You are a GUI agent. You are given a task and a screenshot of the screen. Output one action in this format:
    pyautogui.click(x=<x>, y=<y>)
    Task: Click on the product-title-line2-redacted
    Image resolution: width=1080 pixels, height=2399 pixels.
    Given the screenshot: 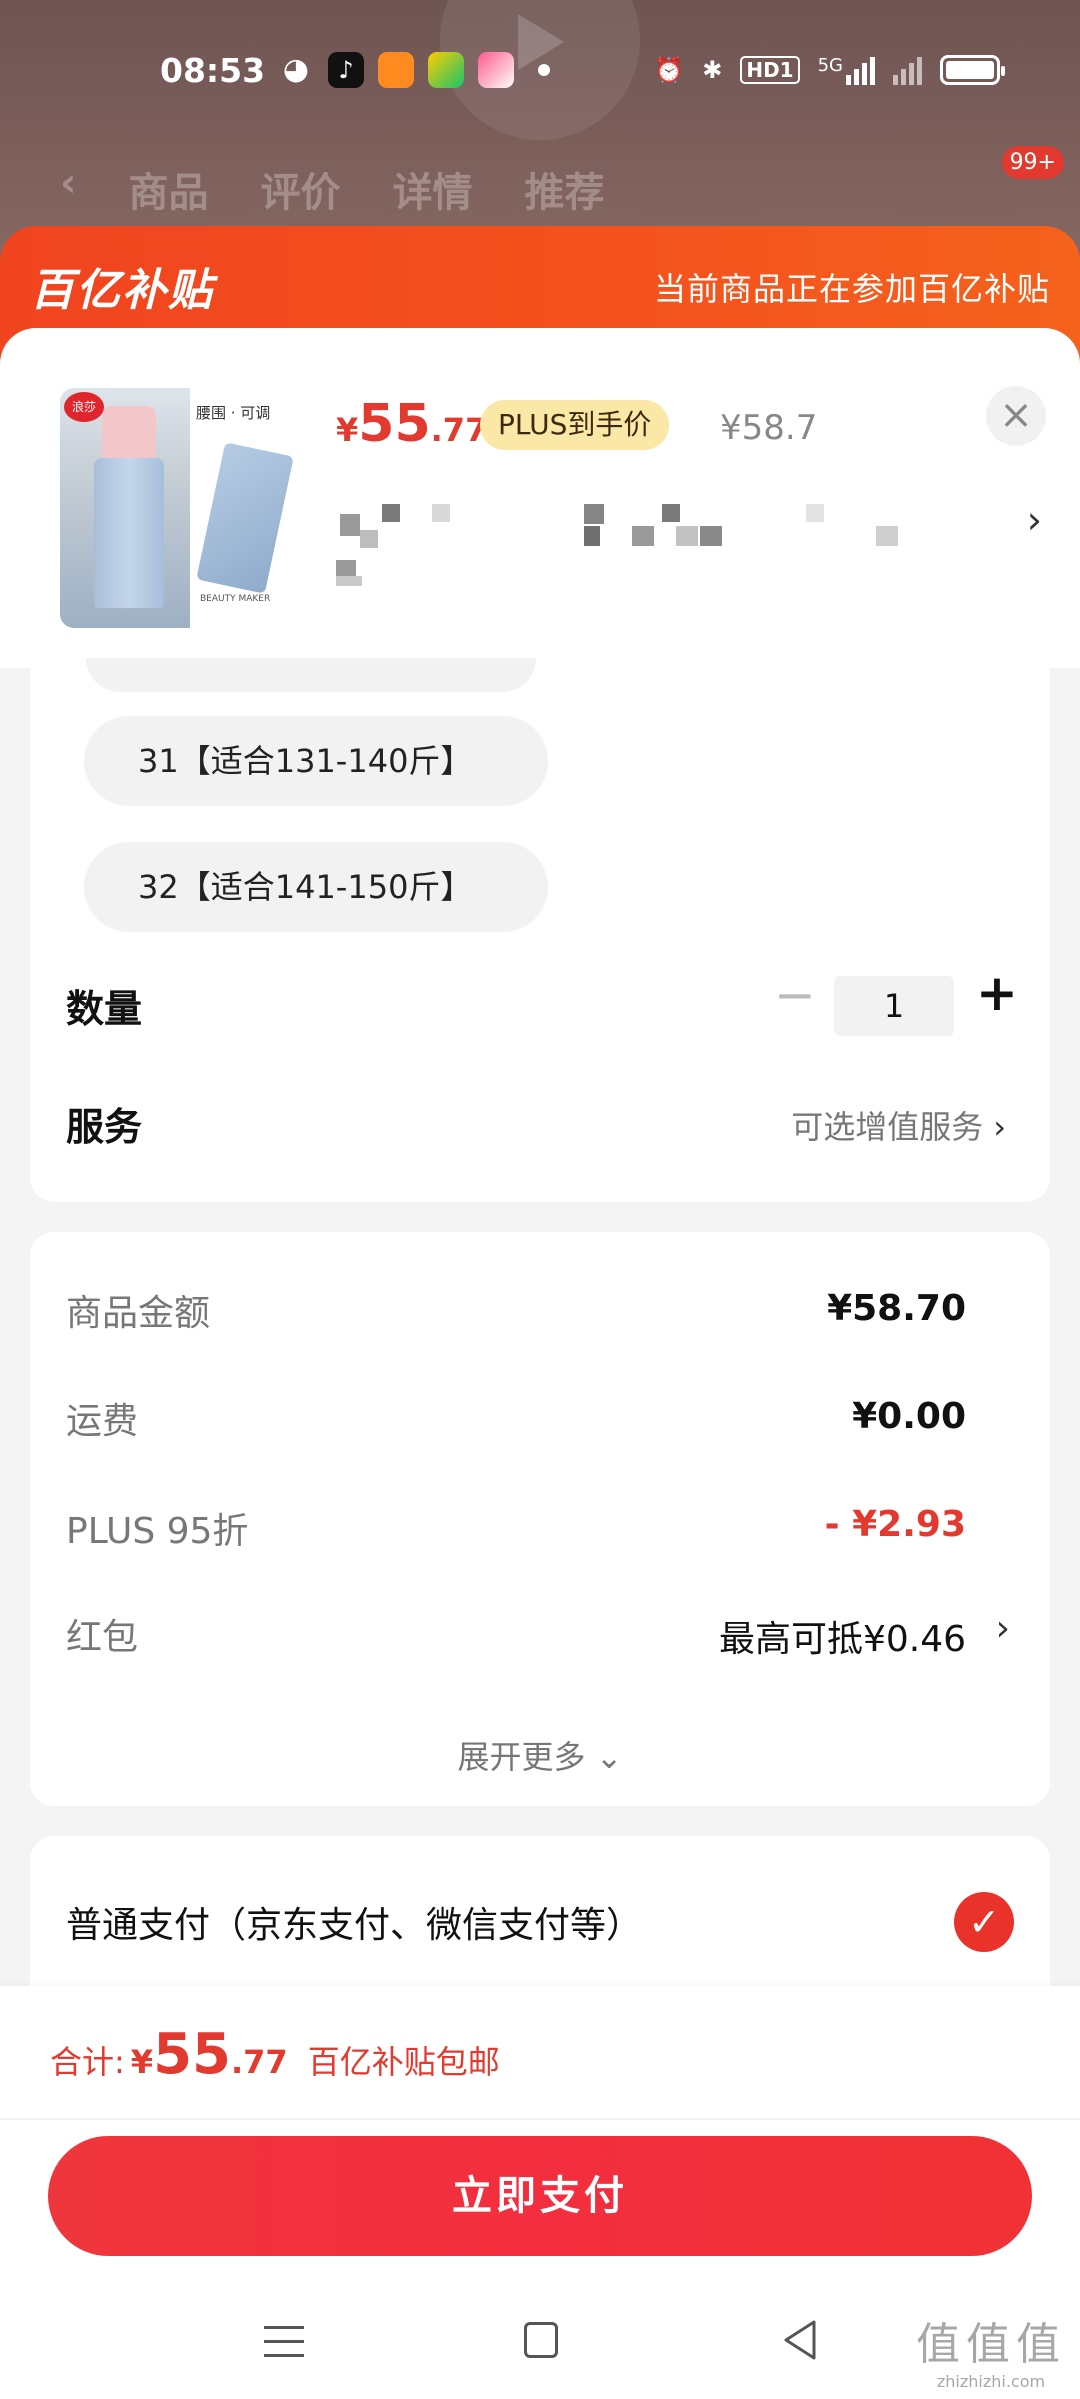 What is the action you would take?
    pyautogui.click(x=351, y=576)
    